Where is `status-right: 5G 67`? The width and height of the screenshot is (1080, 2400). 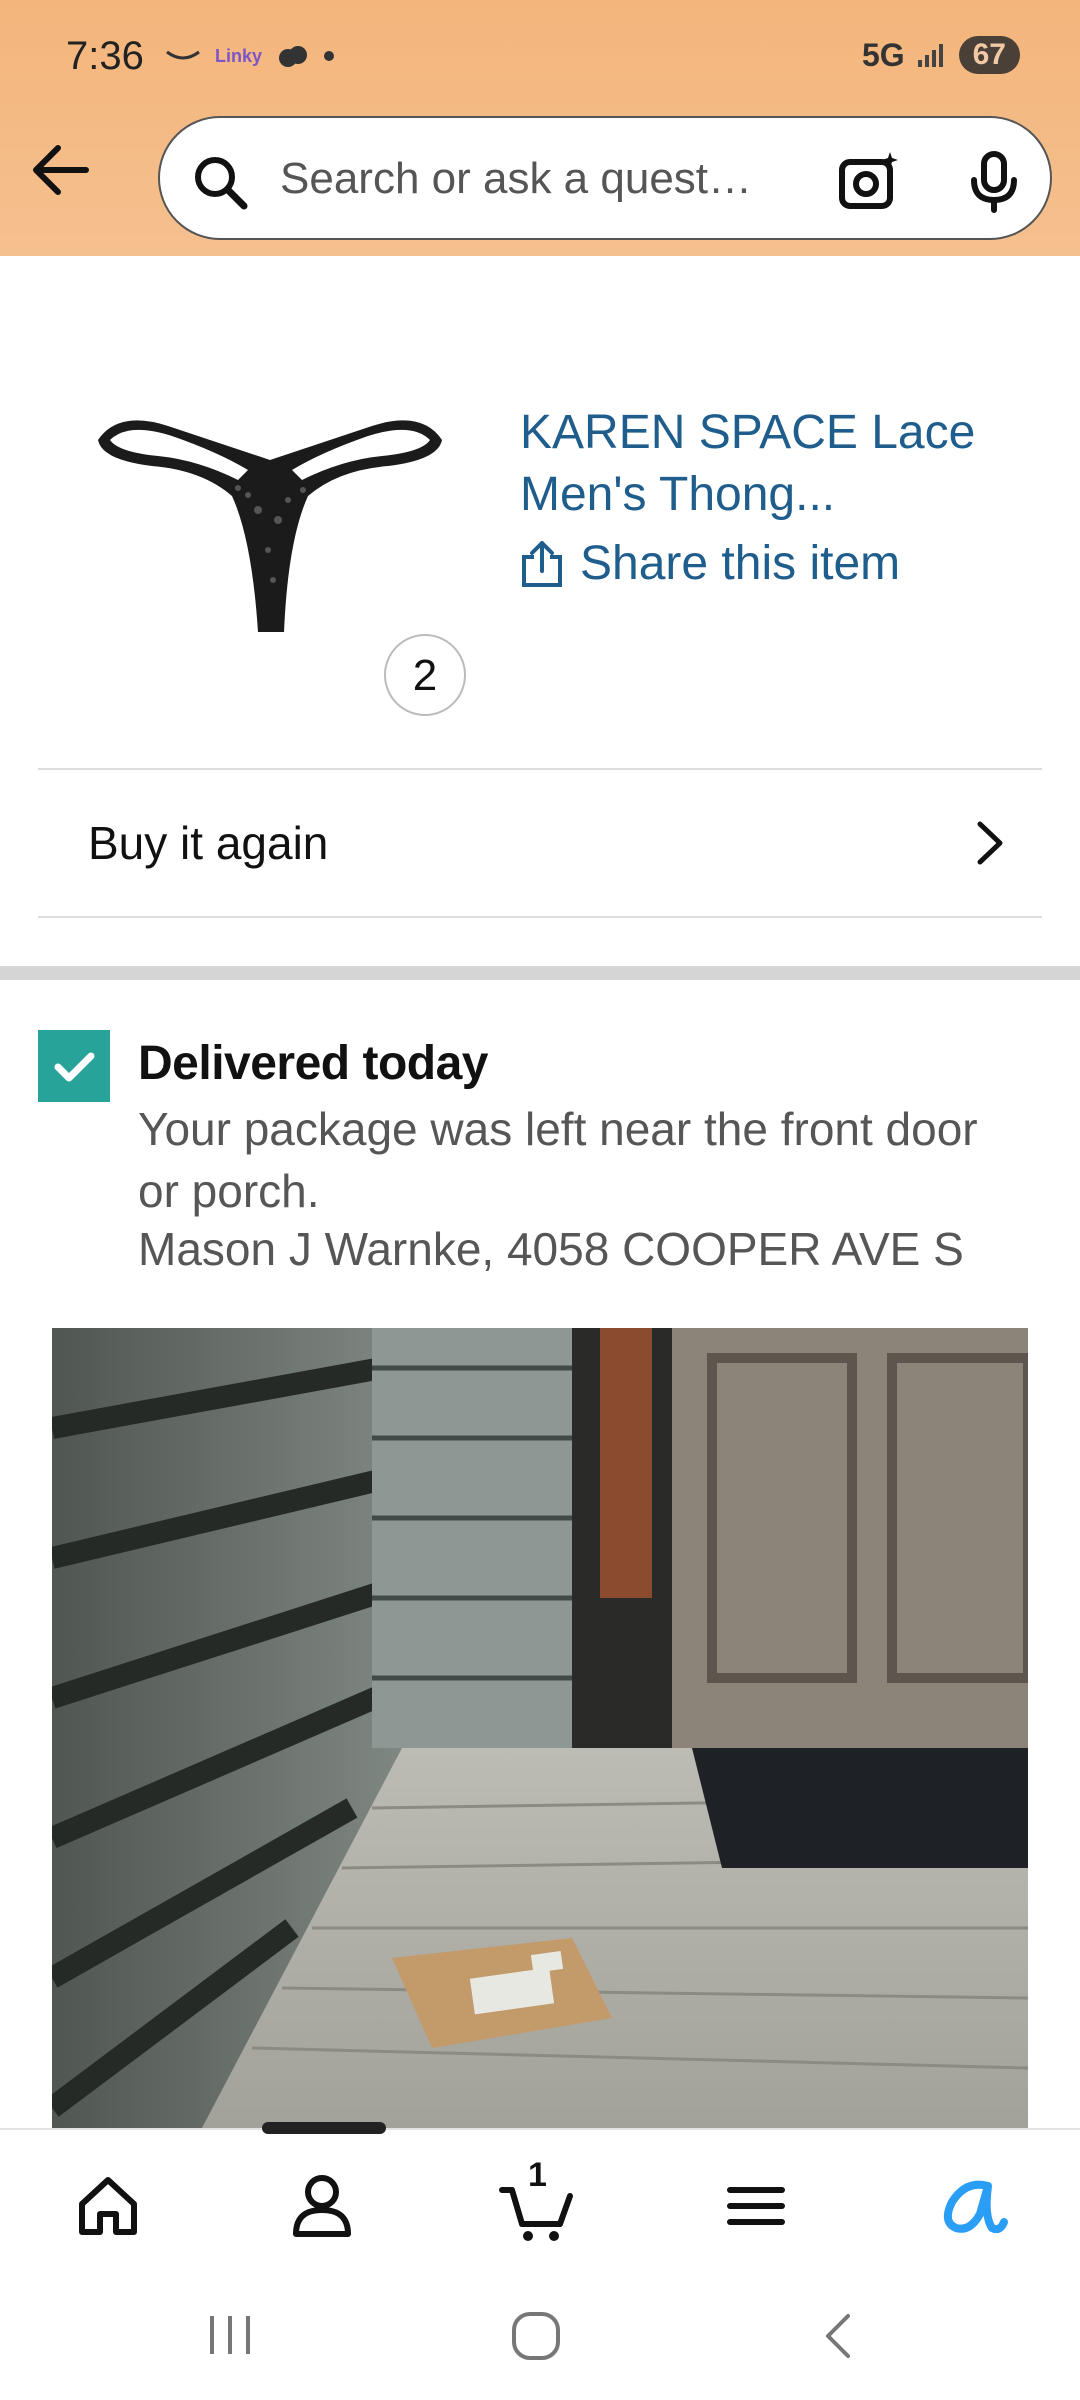 status-right: 5G 67 is located at coordinates (941, 55).